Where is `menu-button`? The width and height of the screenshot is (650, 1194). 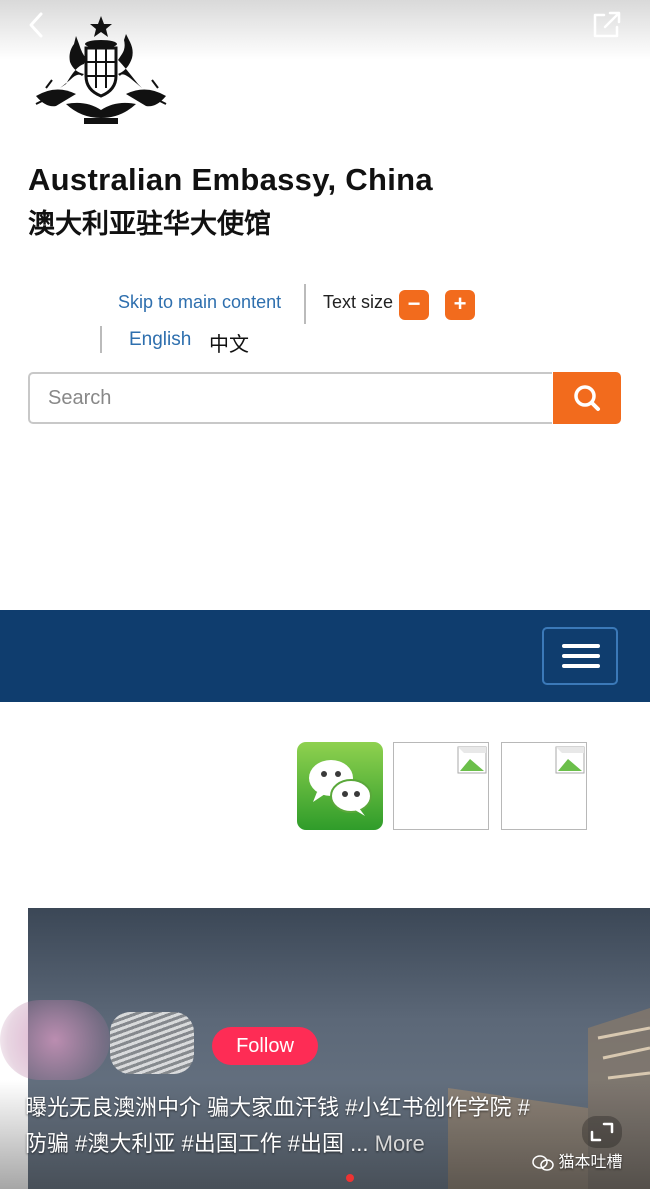
menu-button is located at coordinates (580, 656).